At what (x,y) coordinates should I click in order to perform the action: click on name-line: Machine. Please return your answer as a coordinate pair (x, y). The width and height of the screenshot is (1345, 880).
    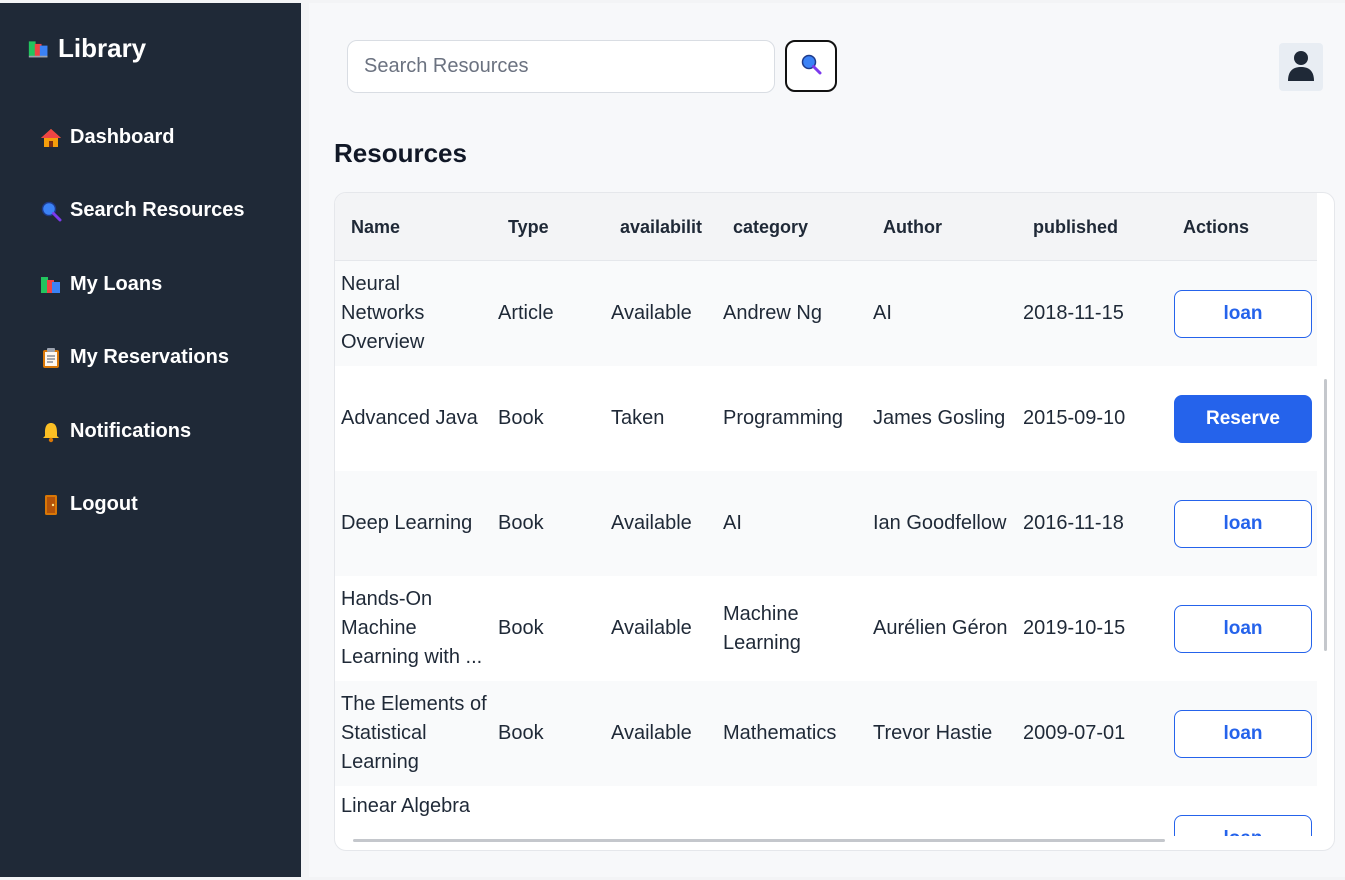
    Looking at the image, I should click on (379, 628).